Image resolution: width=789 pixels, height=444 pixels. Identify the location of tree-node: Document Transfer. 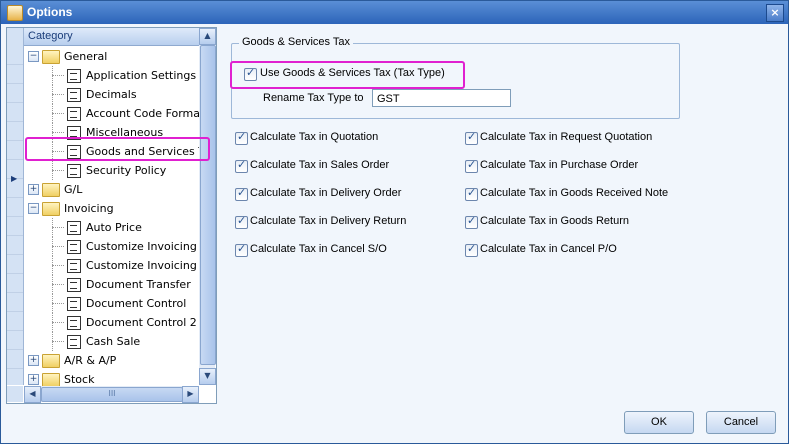
(114, 284).